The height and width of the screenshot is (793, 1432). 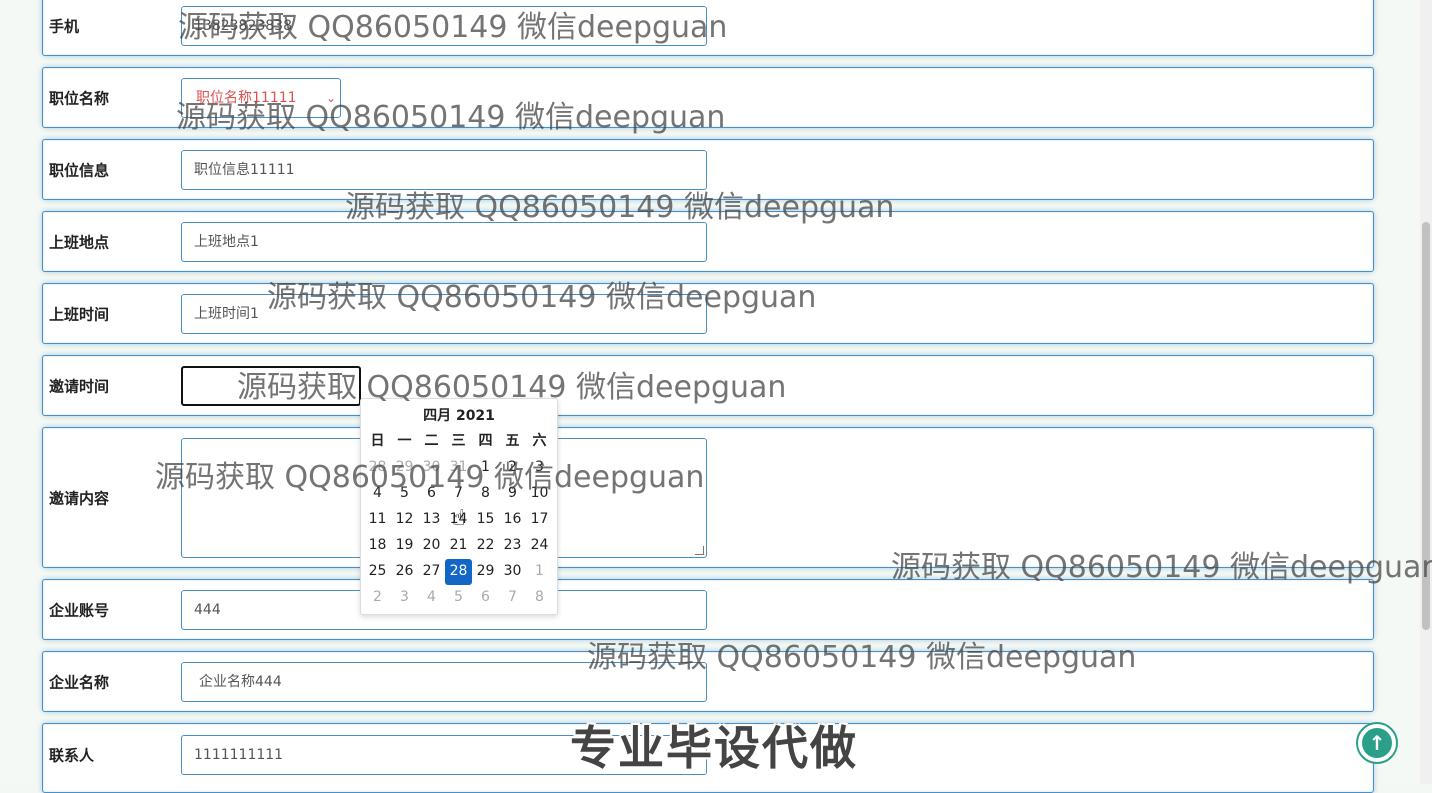 I want to click on calendar-day: 10, so click(x=539, y=494).